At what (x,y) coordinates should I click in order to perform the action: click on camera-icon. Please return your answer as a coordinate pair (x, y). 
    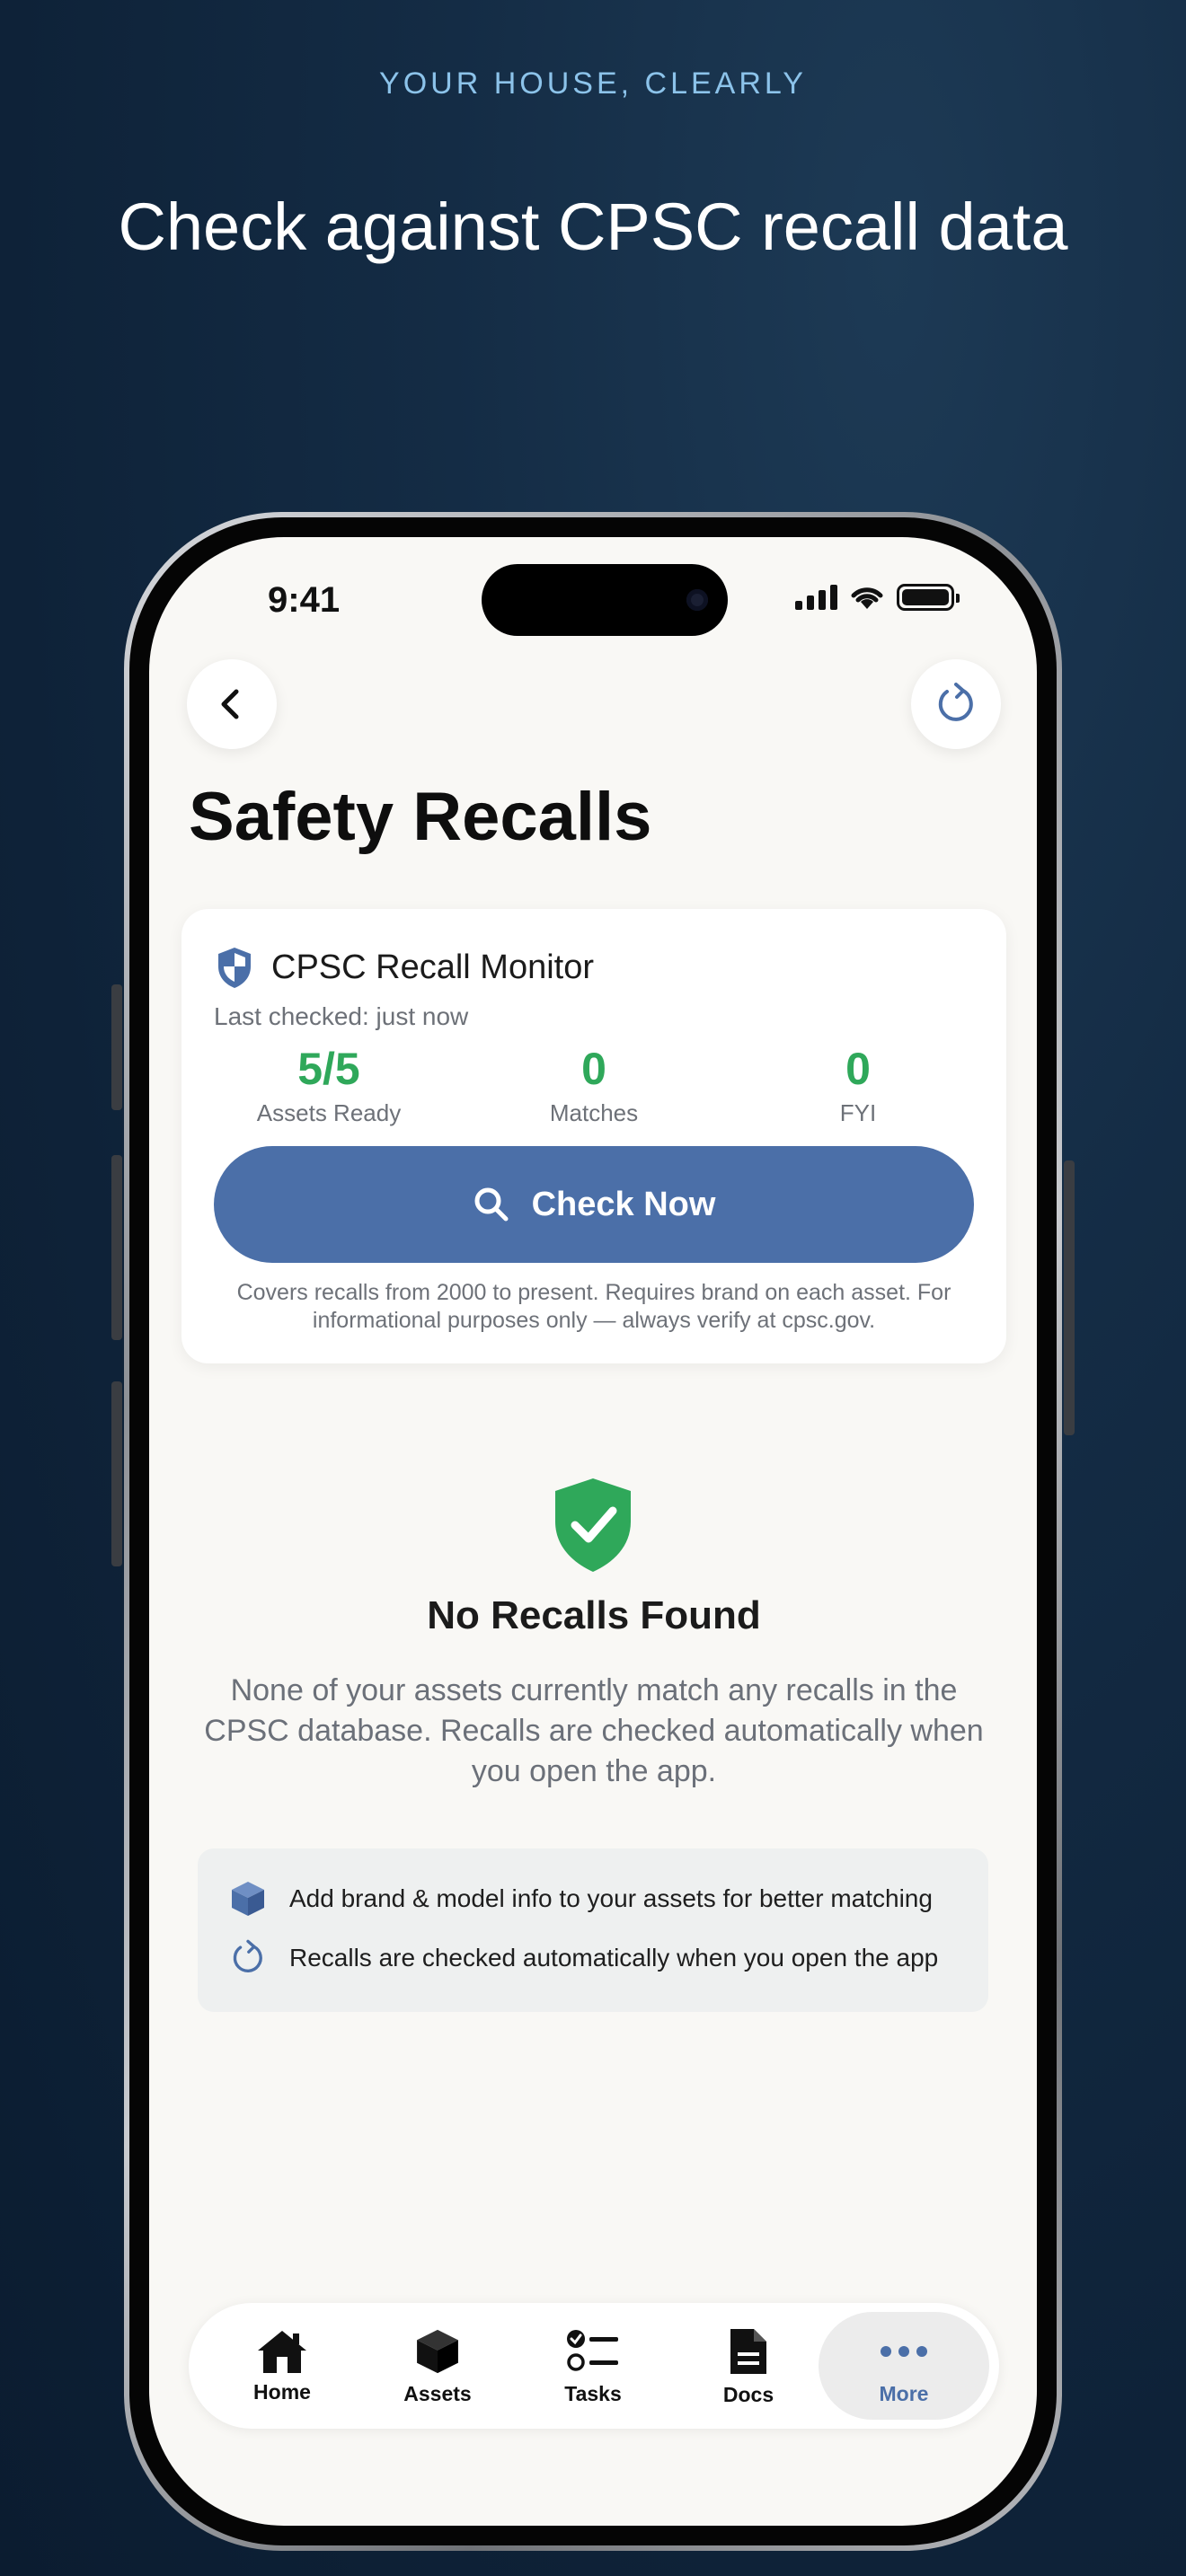
    Looking at the image, I should click on (697, 600).